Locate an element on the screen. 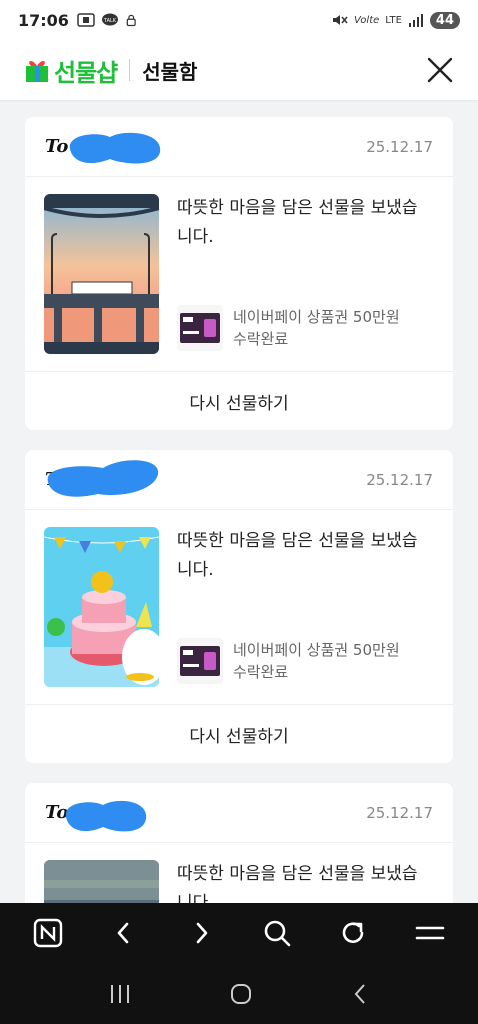 This screenshot has height=1024, width=478. screenshot-icon is located at coordinates (86, 20).